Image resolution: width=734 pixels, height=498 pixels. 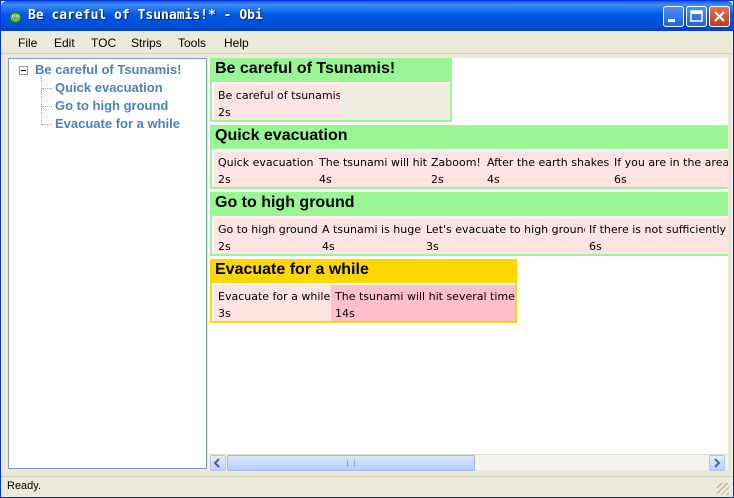 I want to click on block-label: The tsunami will hit several times, so click(x=426, y=296).